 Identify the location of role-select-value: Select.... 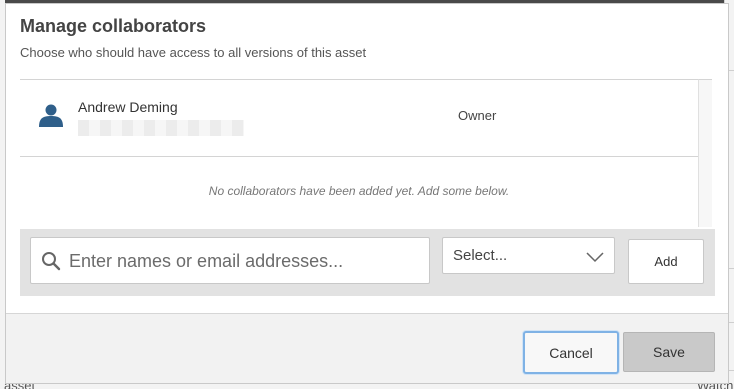
(480, 255).